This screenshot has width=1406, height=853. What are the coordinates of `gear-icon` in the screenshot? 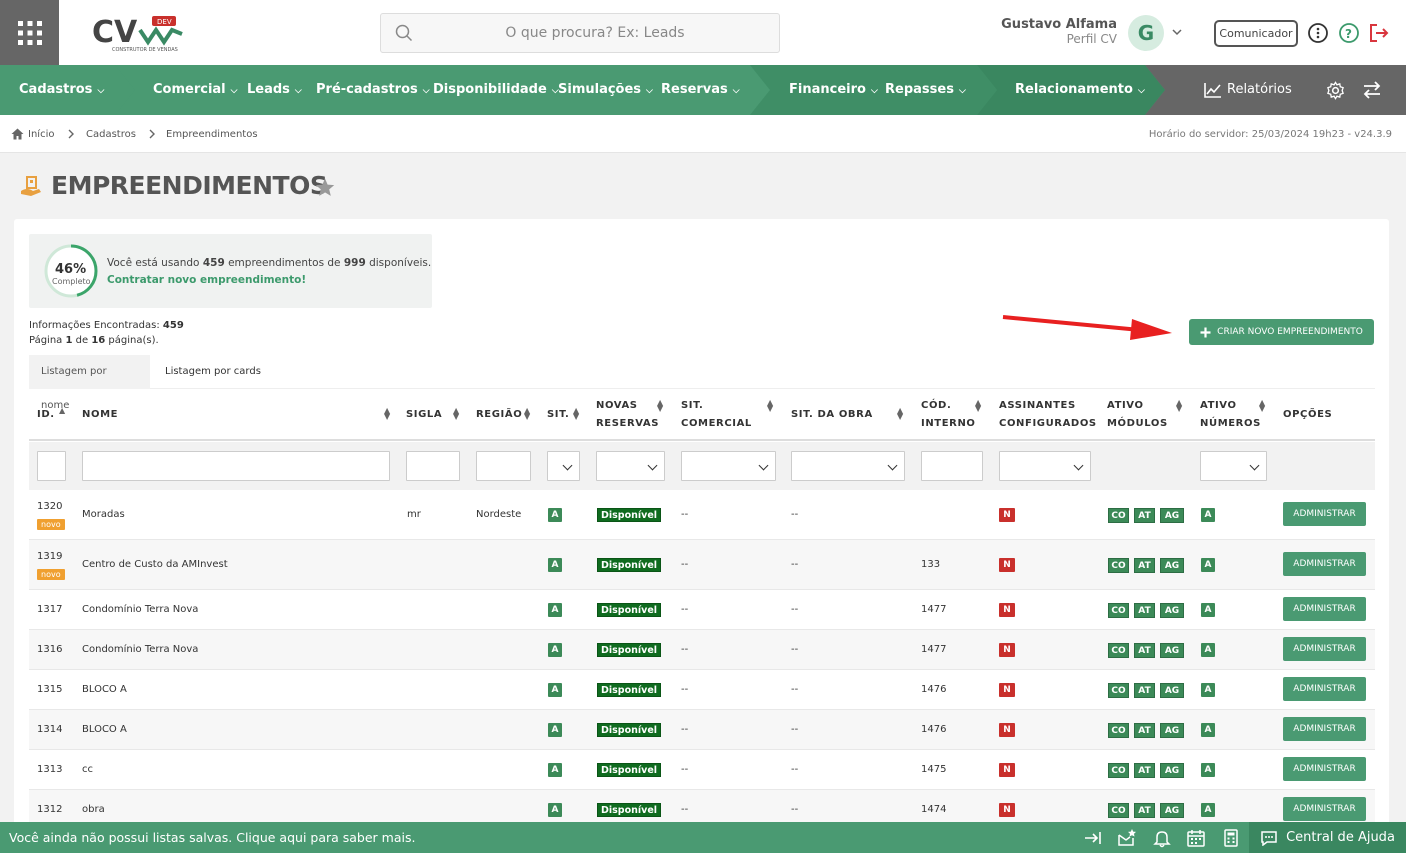 It's located at (1335, 90).